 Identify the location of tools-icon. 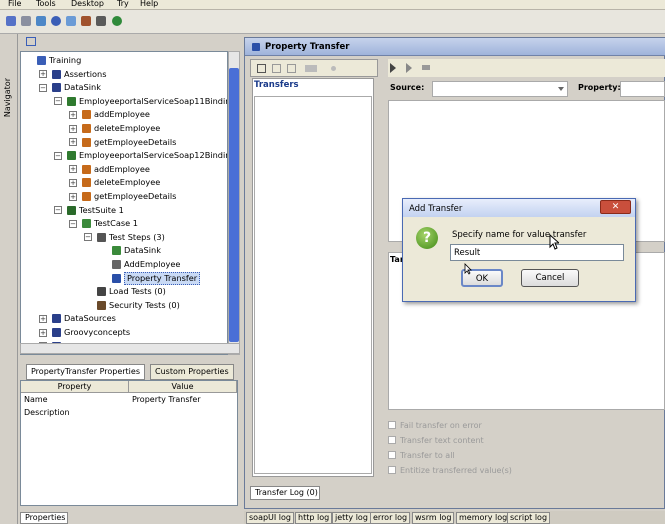
(86, 21).